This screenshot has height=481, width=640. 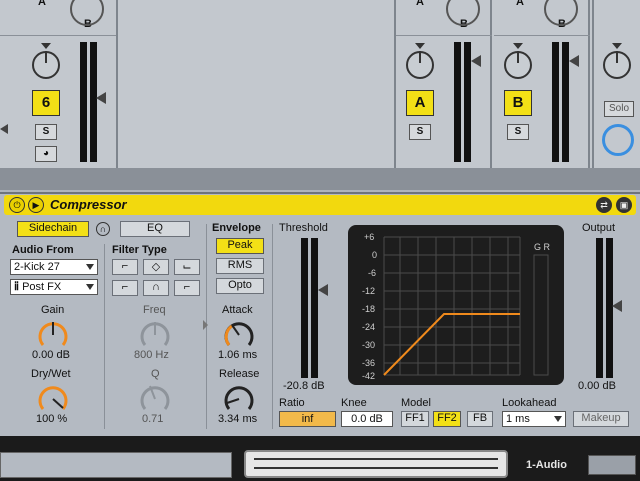 What do you see at coordinates (599, 228) in the screenshot?
I see `output-label: Output` at bounding box center [599, 228].